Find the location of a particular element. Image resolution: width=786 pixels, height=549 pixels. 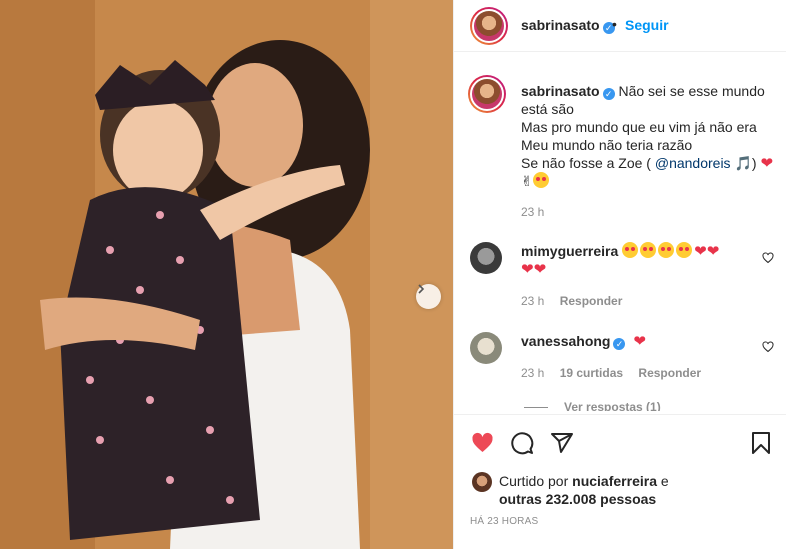

caption-line-5: Se não fosse a Zoe ( @nandoreis 🎵) ❤ is located at coordinates (647, 163).